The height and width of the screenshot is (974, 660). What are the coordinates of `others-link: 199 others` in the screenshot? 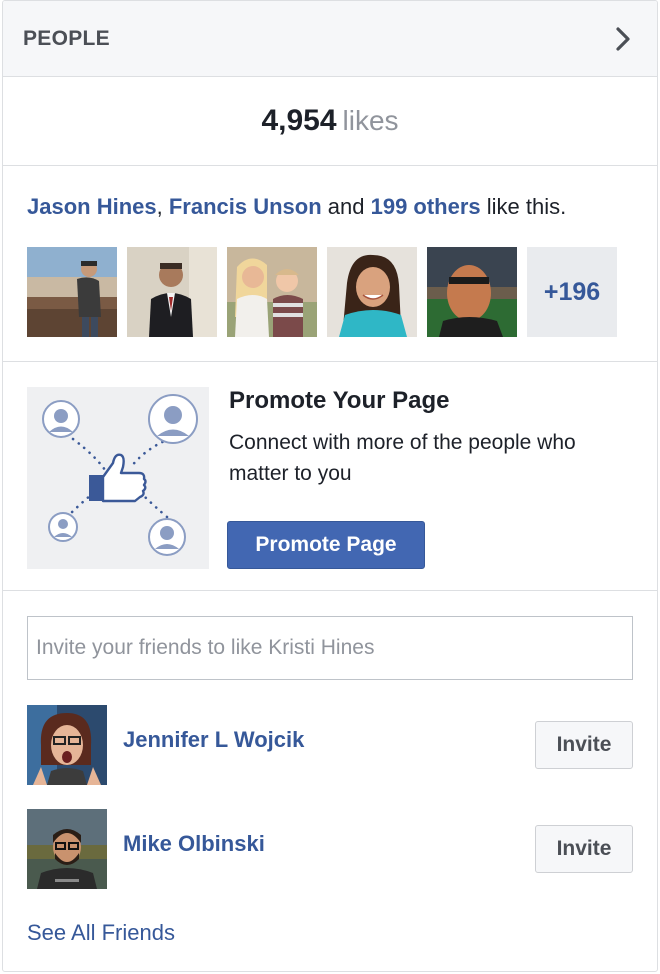 It's located at (426, 206).